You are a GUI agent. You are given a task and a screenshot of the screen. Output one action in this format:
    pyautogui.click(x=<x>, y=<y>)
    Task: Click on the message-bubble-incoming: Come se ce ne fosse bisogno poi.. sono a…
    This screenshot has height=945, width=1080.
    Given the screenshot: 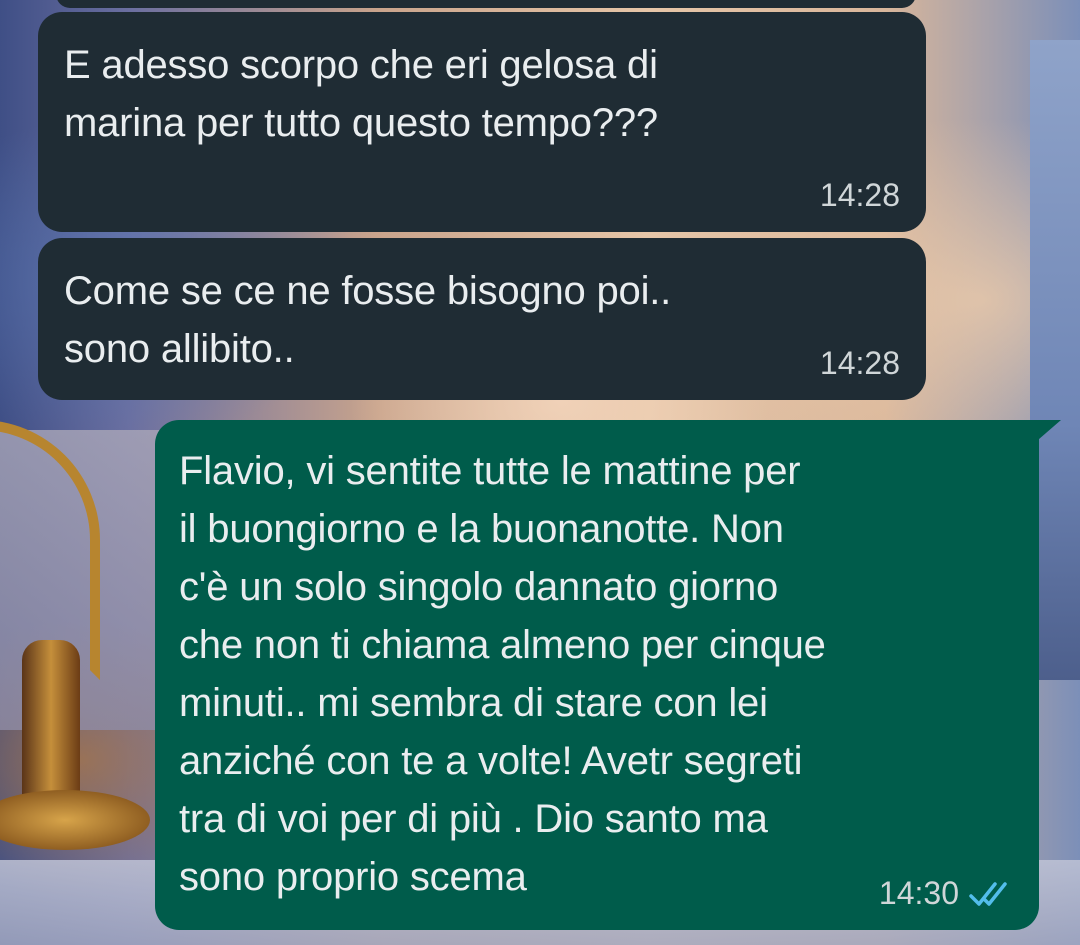 What is the action you would take?
    pyautogui.click(x=482, y=319)
    